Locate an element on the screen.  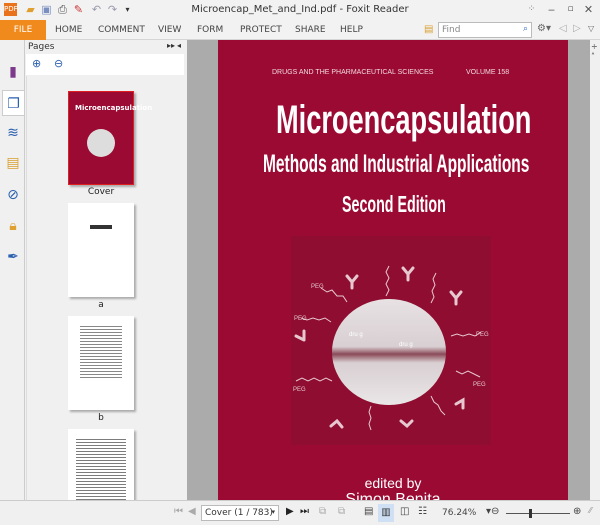
customize-icon: ▾ is located at coordinates (127, 9).